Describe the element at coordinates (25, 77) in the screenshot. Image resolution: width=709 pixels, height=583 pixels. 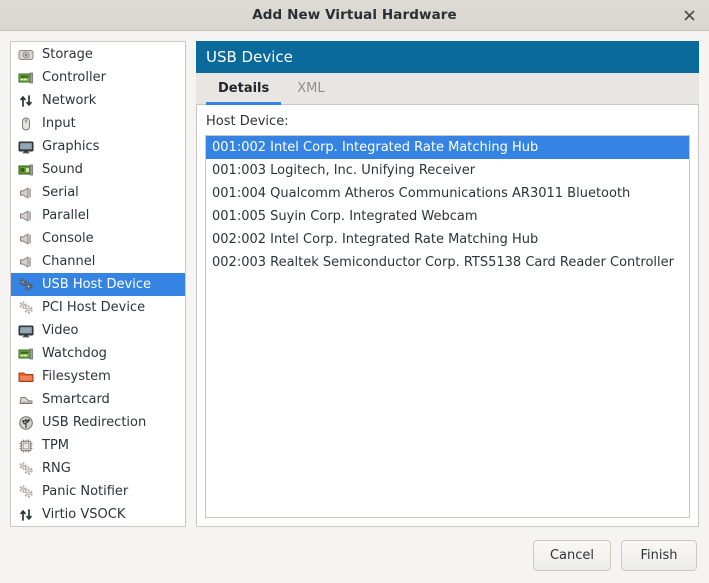
I see `controller-card-icon` at that location.